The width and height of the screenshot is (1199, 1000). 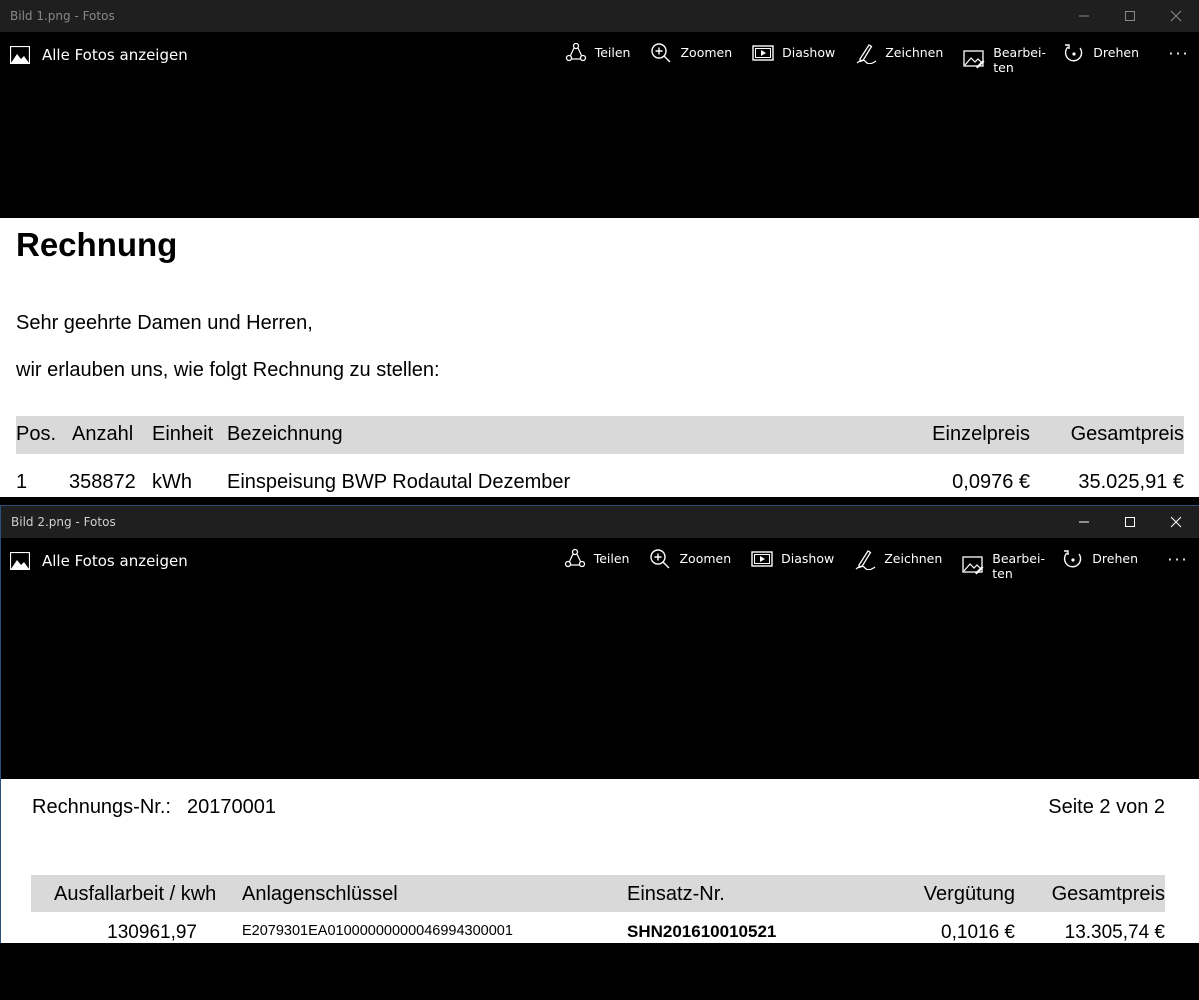 What do you see at coordinates (1114, 932) in the screenshot?
I see `table-cell: 13.305,74 €` at bounding box center [1114, 932].